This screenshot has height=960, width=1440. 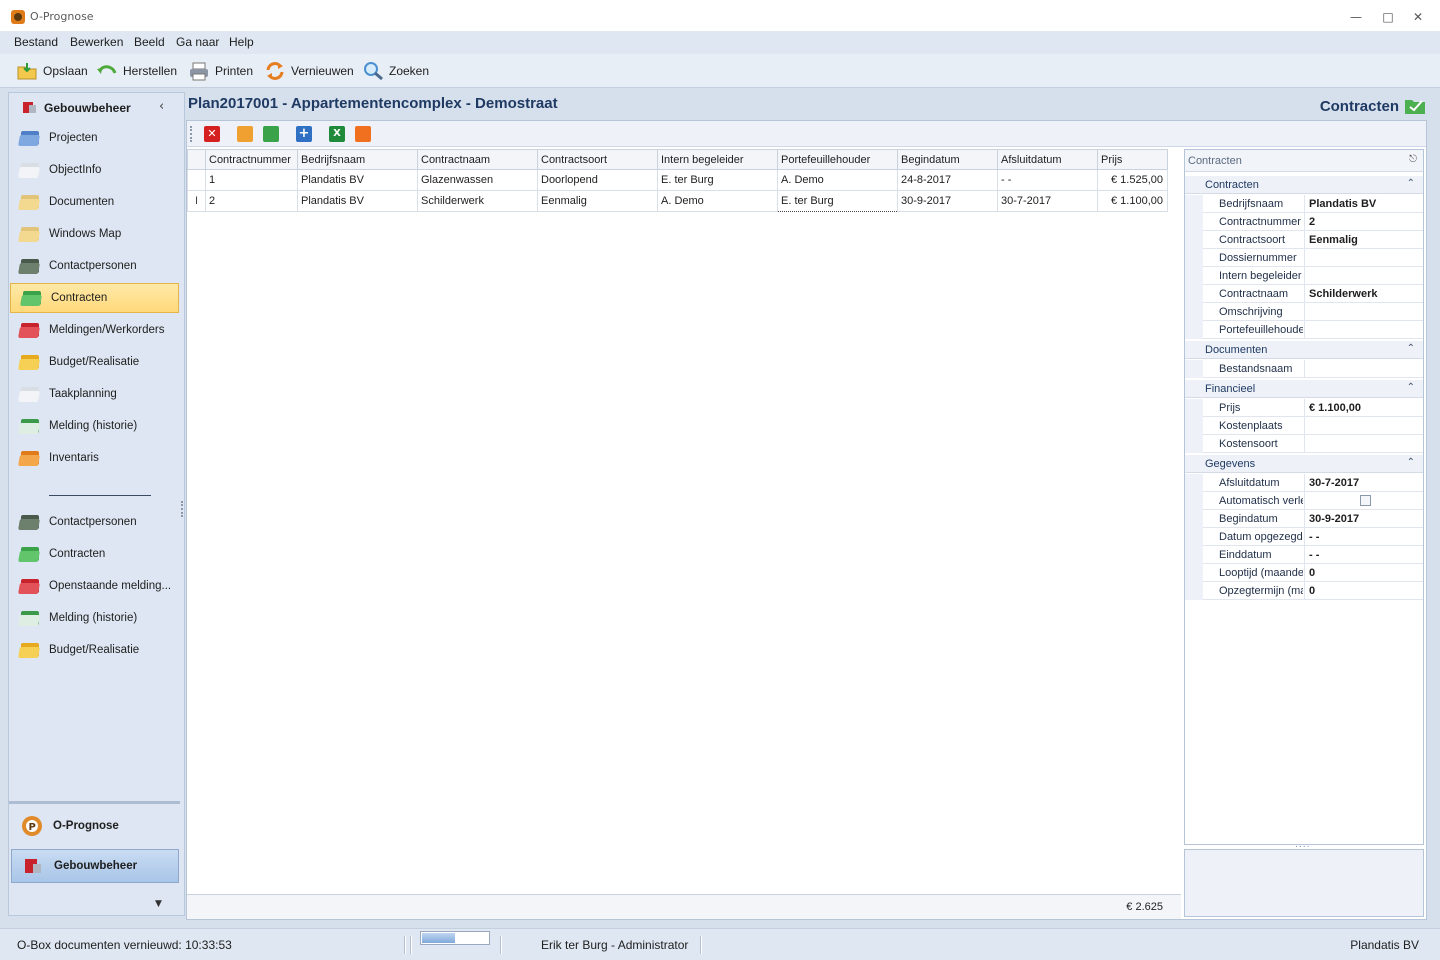 I want to click on menu-bewerken: Bewerken, so click(x=96, y=42).